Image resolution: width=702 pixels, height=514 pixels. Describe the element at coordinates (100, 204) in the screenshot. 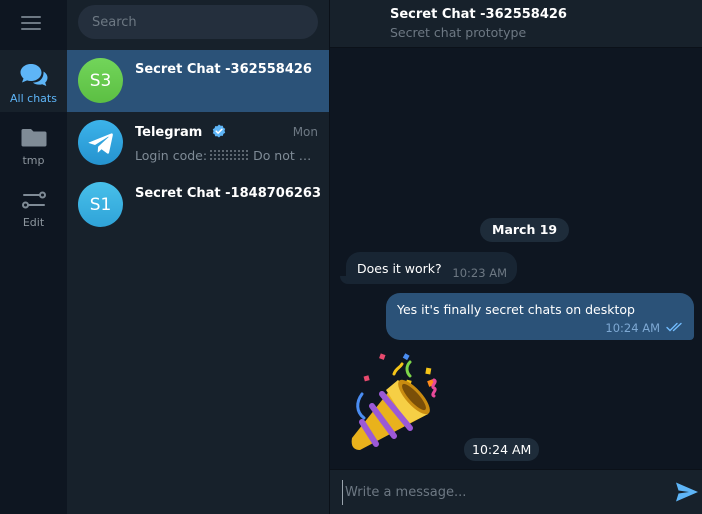

I see `avatar: S1` at that location.